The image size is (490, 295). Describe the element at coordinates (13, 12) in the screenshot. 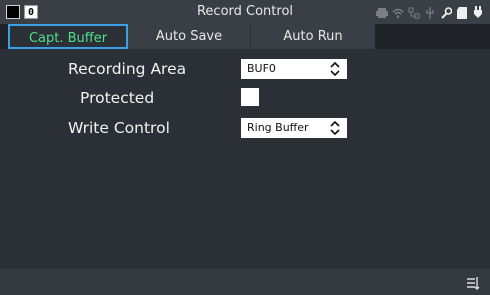

I see `record-status-indicator` at that location.